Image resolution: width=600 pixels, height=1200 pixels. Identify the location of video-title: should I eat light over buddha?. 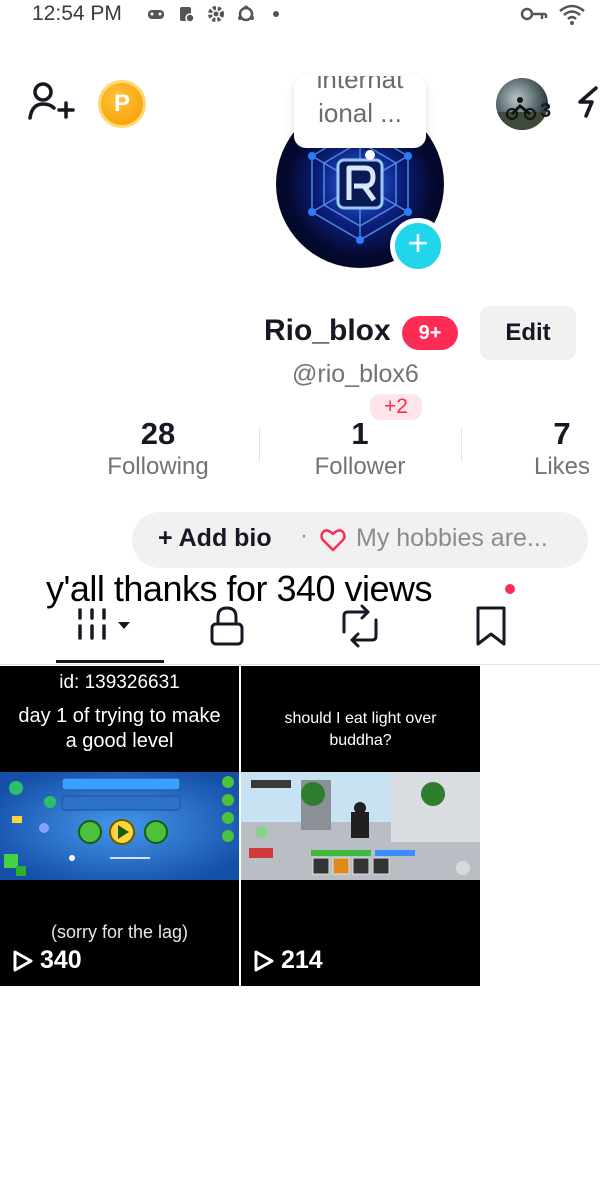
(360, 729).